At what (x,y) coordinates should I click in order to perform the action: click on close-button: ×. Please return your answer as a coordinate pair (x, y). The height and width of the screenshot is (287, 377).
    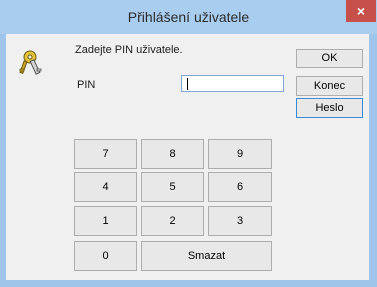
    Looking at the image, I should click on (361, 11).